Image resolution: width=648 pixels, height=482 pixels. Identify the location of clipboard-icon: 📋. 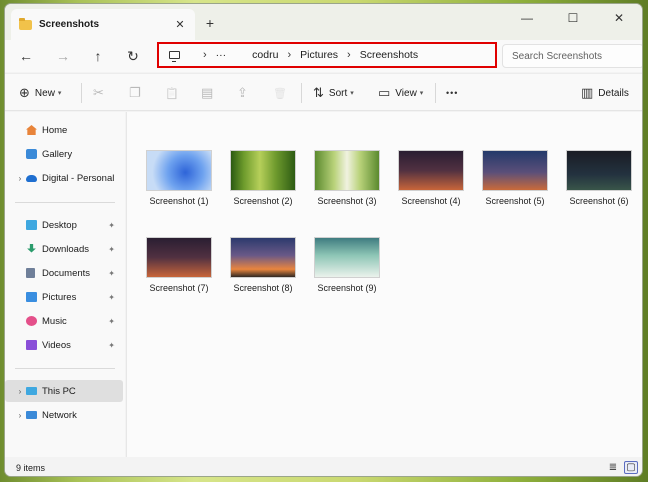
(172, 93).